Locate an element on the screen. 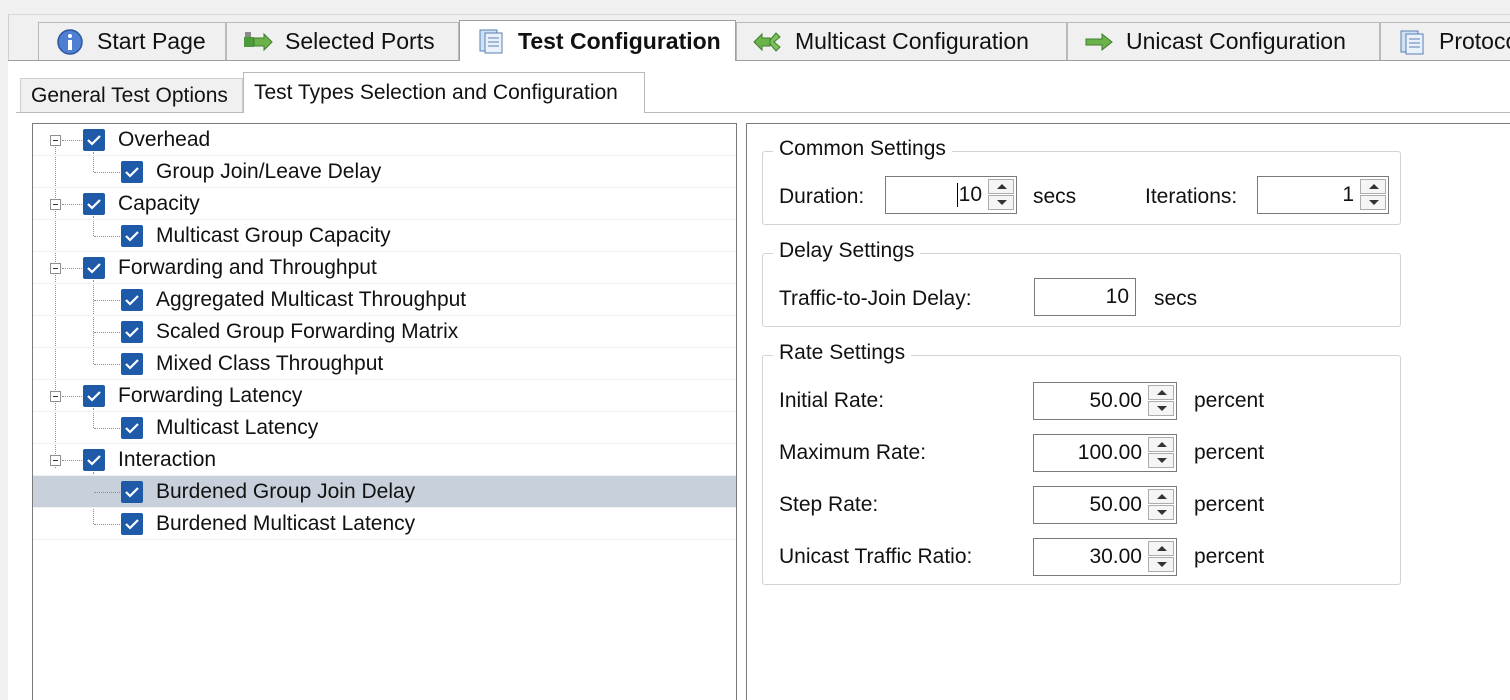 The height and width of the screenshot is (700, 1510). tree-item-label: Multicast Latency is located at coordinates (237, 427).